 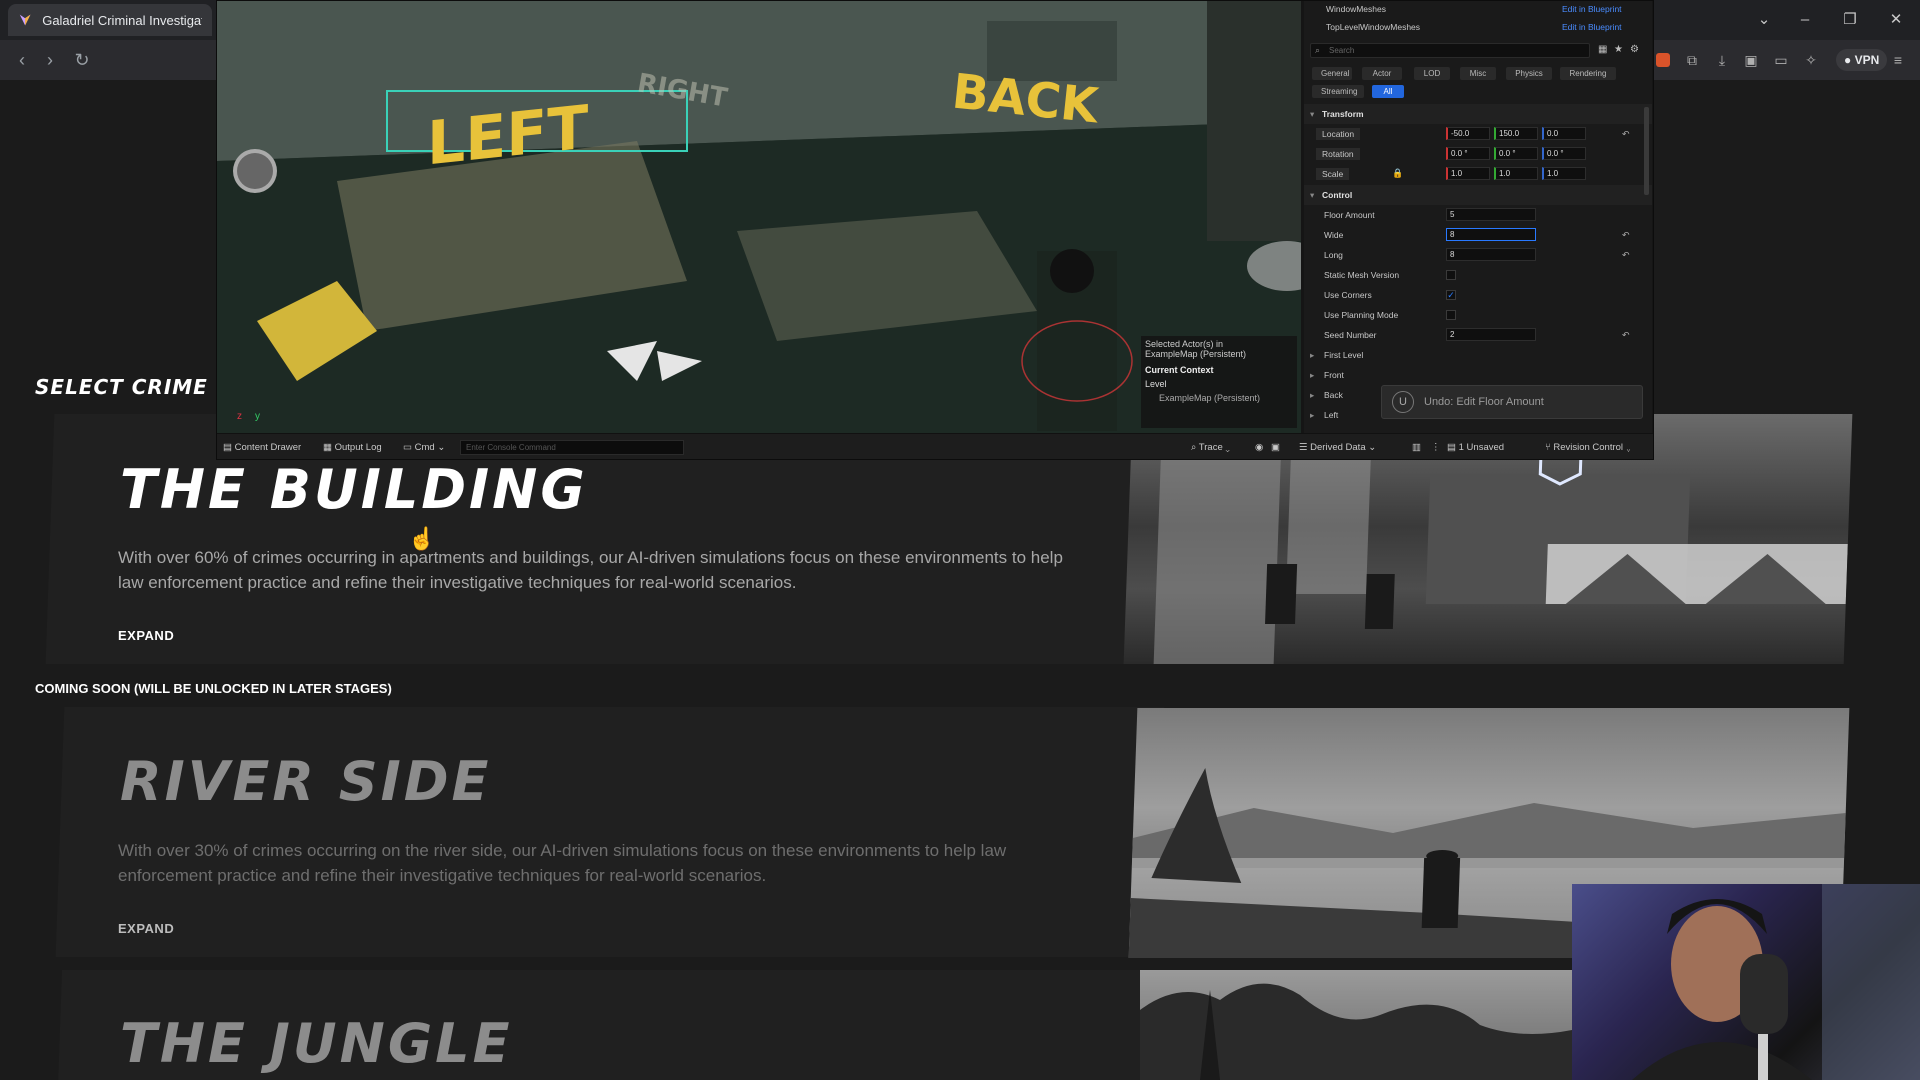 What do you see at coordinates (1491, 334) in the screenshot?
I see `seed-number-field: 2` at bounding box center [1491, 334].